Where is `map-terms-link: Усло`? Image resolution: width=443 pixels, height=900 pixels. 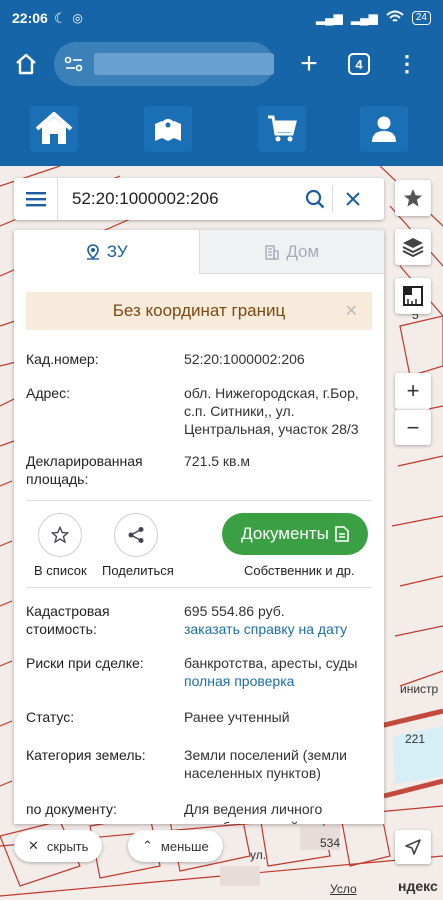 map-terms-link: Усло is located at coordinates (343, 889).